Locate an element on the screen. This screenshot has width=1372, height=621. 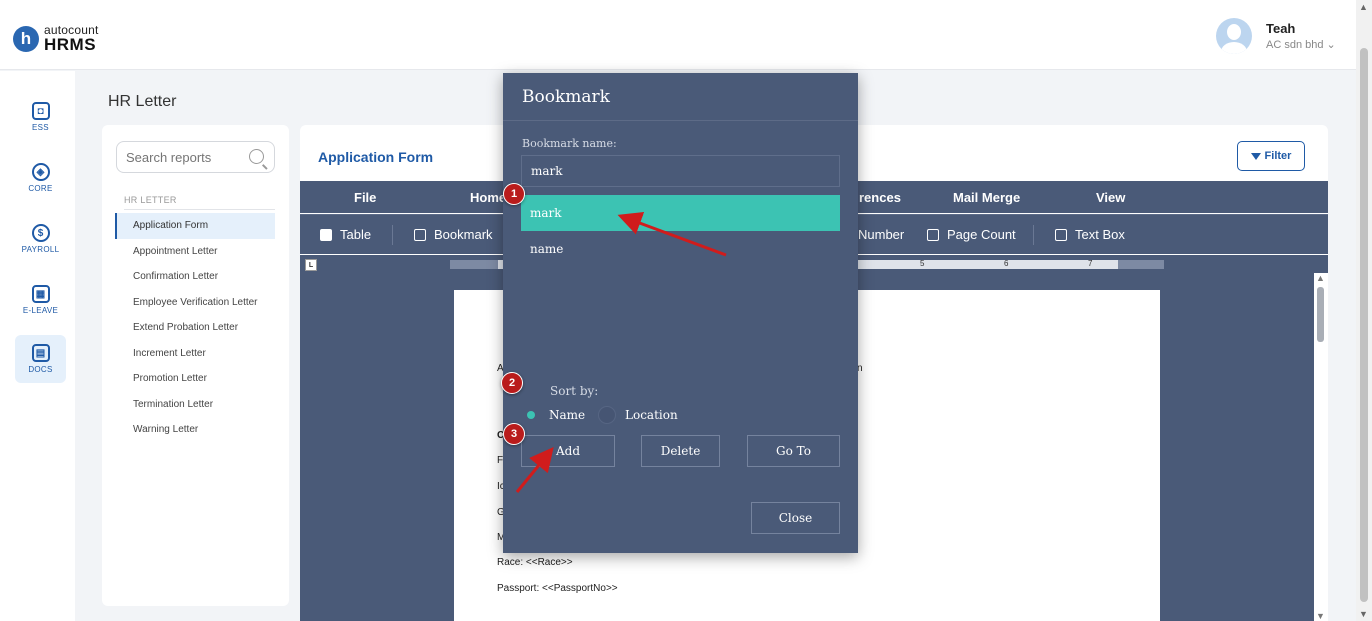
user-company: AC sdn bhd ⌄ is located at coordinates (1301, 44).